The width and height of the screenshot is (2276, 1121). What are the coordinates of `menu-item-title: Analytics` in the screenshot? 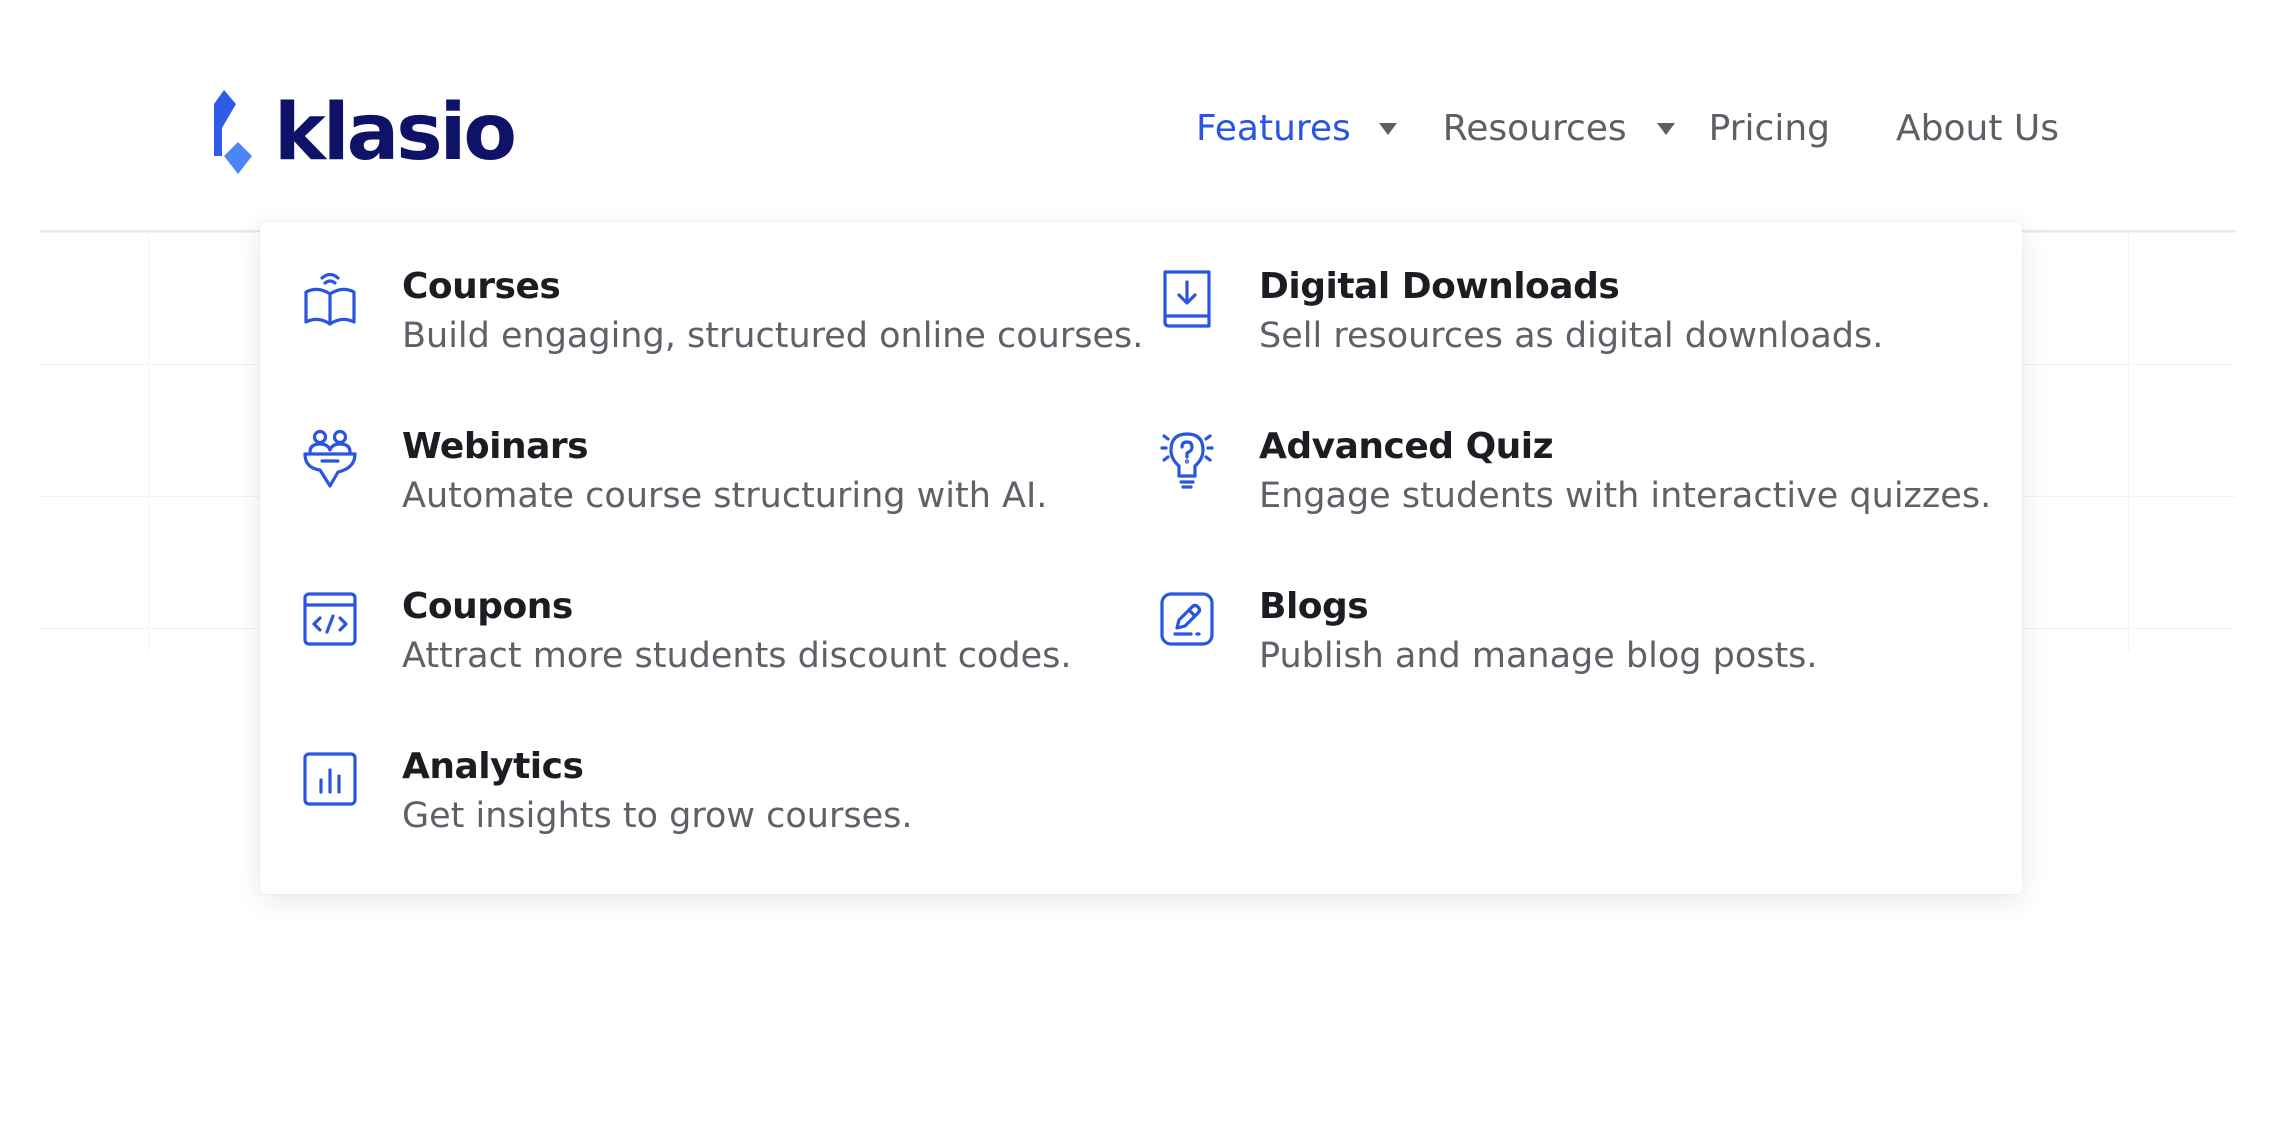 It's located at (493, 766).